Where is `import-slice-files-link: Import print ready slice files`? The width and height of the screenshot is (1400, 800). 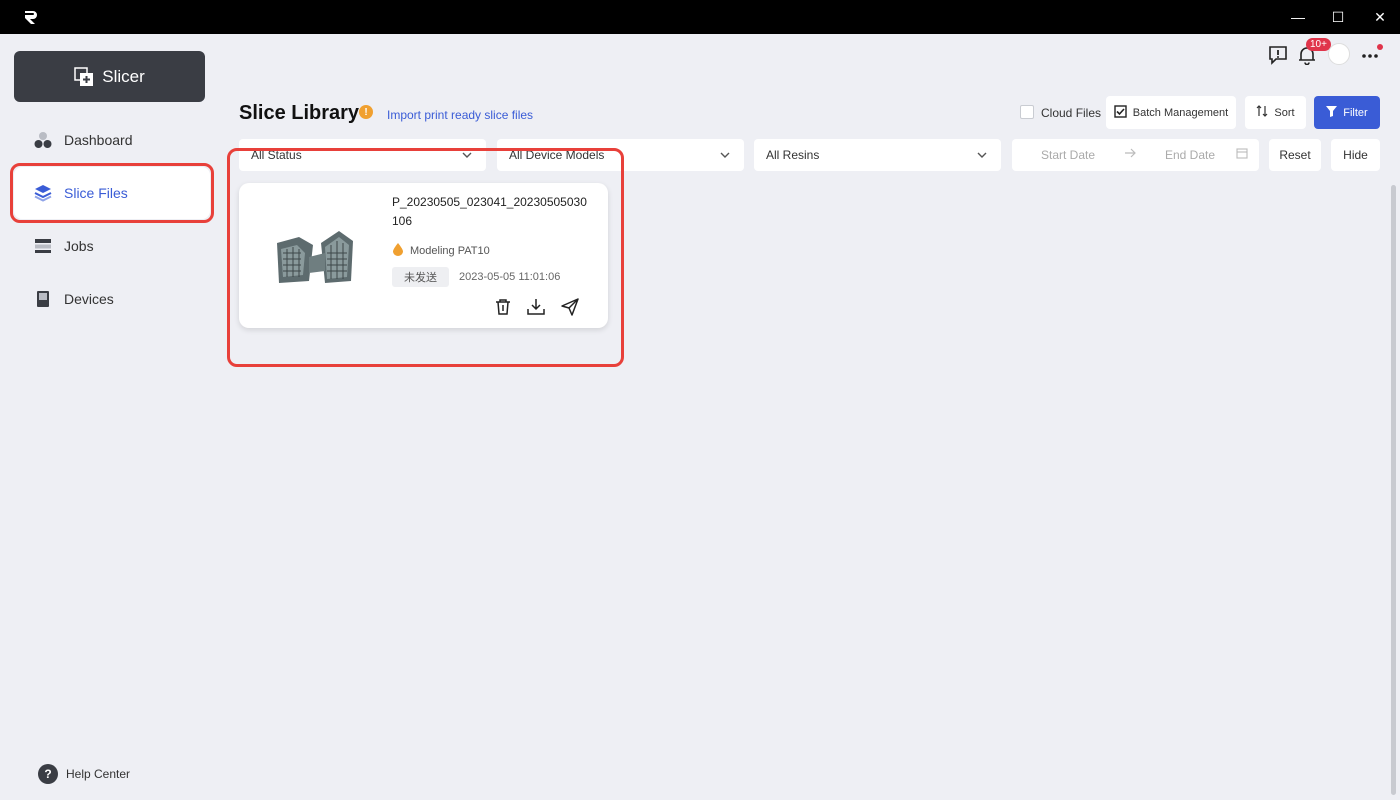 import-slice-files-link: Import print ready slice files is located at coordinates (460, 115).